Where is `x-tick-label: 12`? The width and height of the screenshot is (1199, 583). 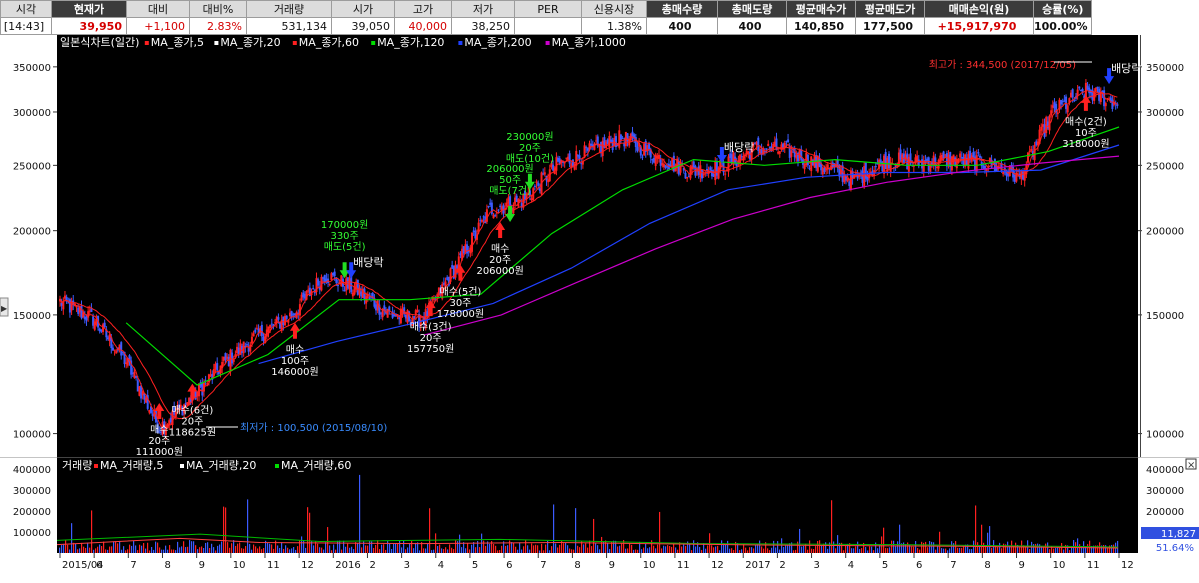 x-tick-label: 12 is located at coordinates (717, 565).